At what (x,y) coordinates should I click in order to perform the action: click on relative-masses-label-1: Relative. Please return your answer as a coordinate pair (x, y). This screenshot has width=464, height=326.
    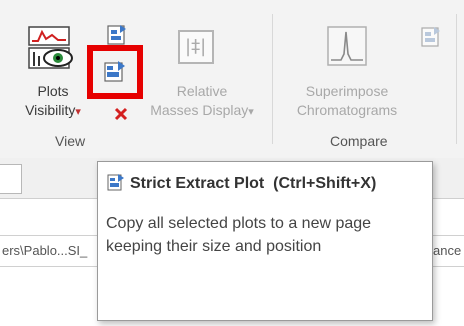
    Looking at the image, I should click on (202, 91).